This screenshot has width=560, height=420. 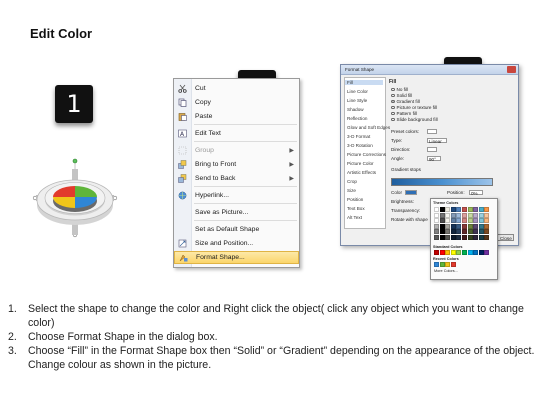 I want to click on category-shadow: Shadow, so click(x=355, y=109).